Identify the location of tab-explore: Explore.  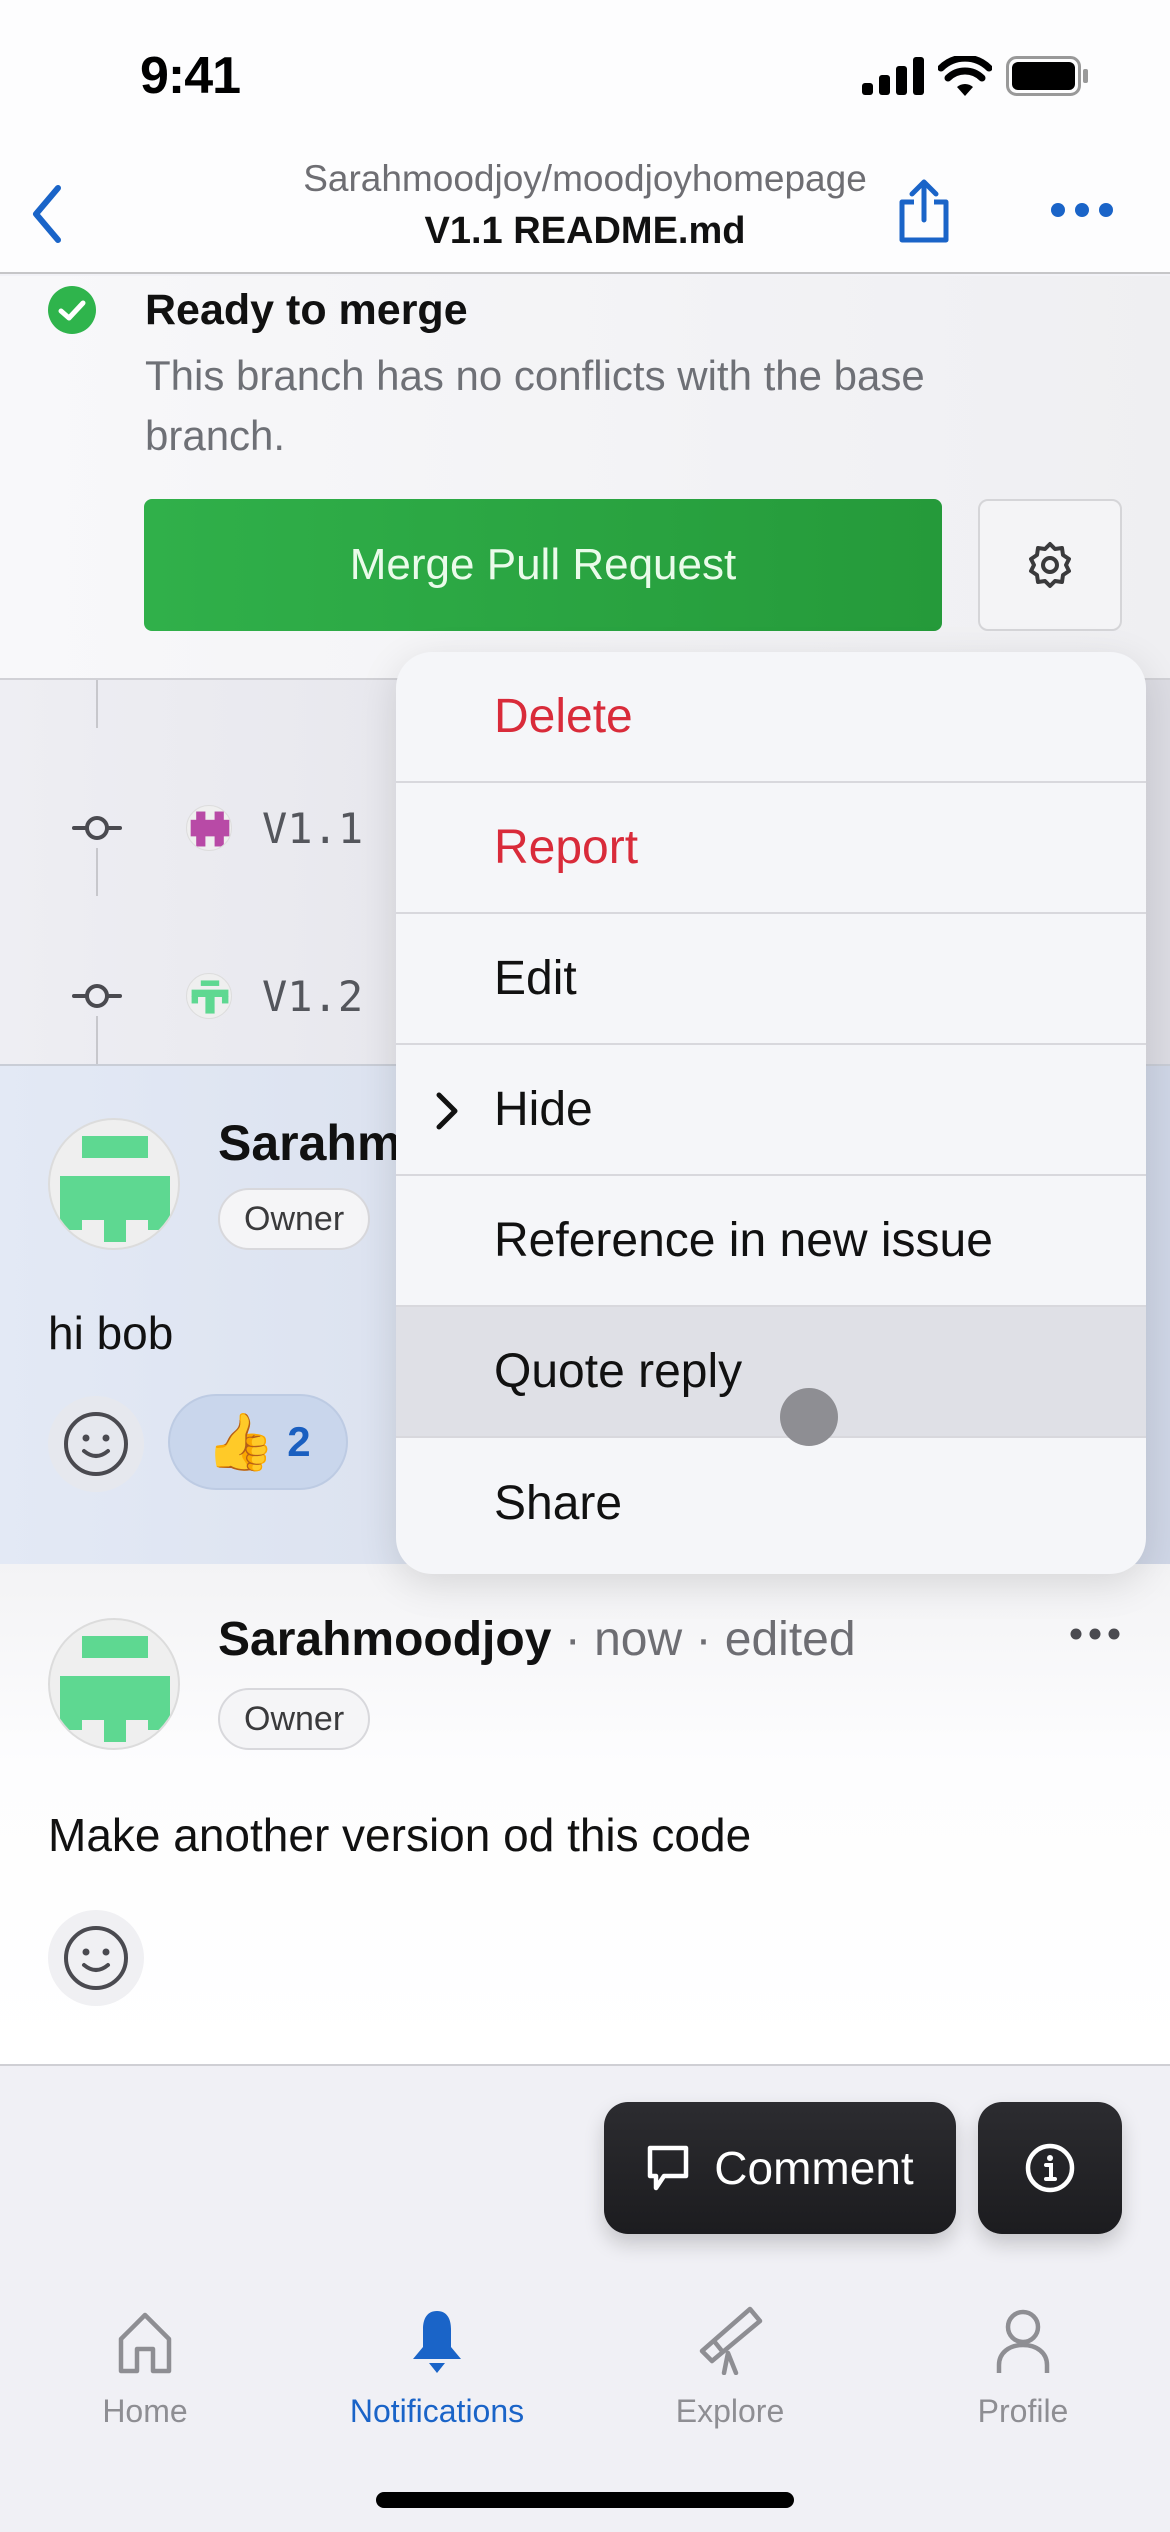
(730, 2365).